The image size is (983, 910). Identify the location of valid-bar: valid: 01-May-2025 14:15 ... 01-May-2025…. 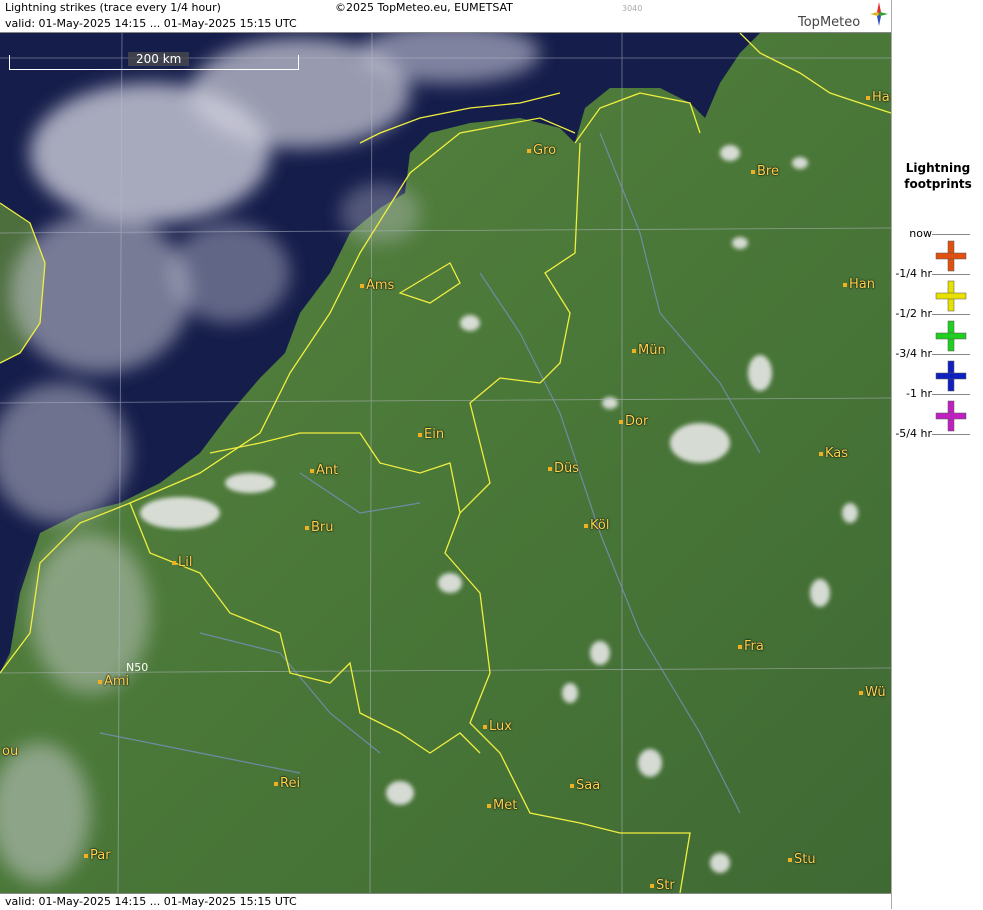
(445, 24).